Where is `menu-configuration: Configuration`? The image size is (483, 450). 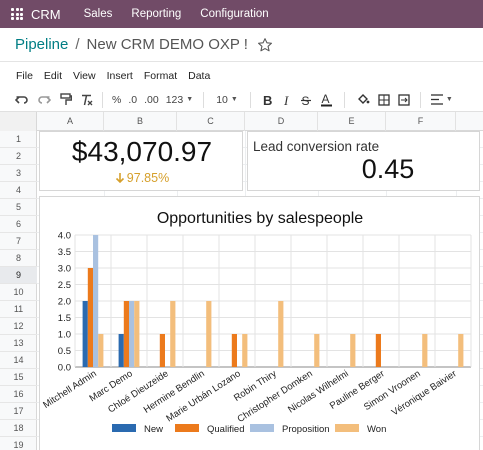
menu-configuration: Configuration is located at coordinates (234, 14).